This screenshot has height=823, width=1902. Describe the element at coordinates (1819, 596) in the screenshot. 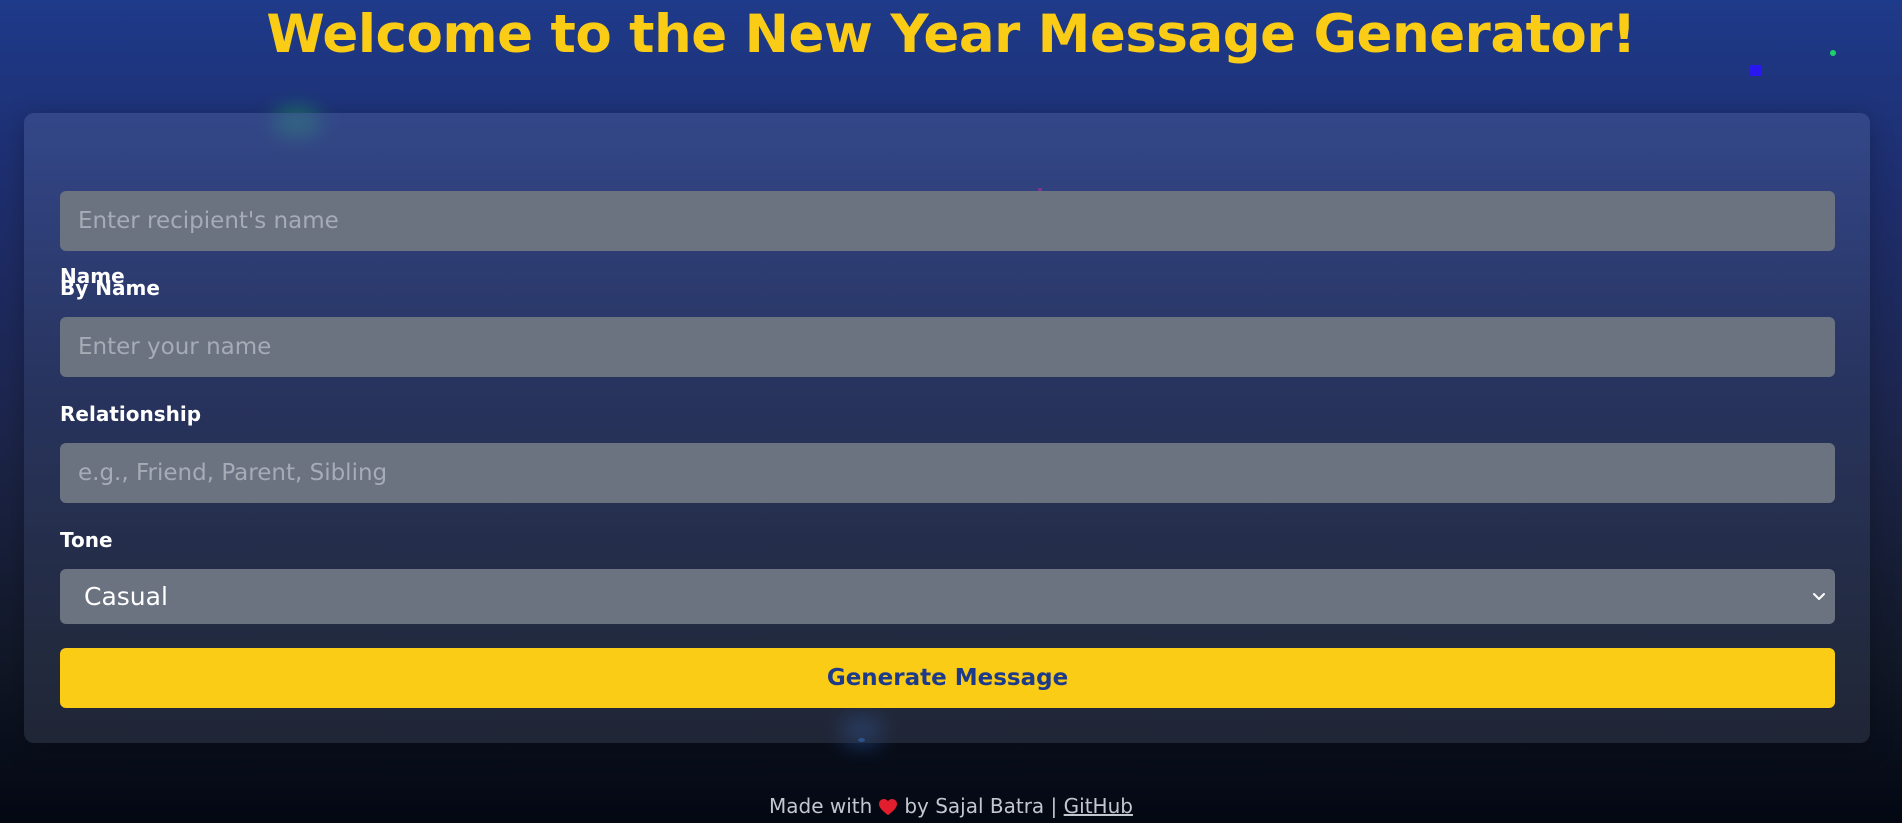

I see `chevron-down-icon` at that location.